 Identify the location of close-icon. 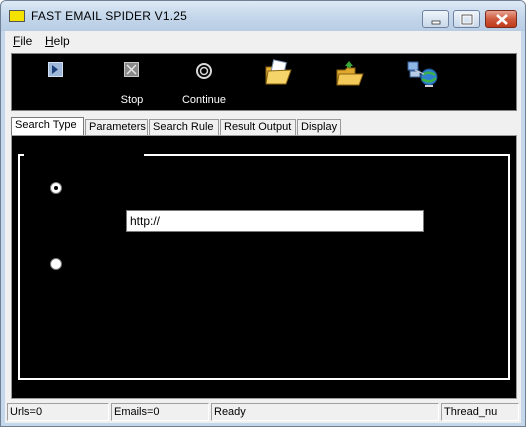
(502, 19).